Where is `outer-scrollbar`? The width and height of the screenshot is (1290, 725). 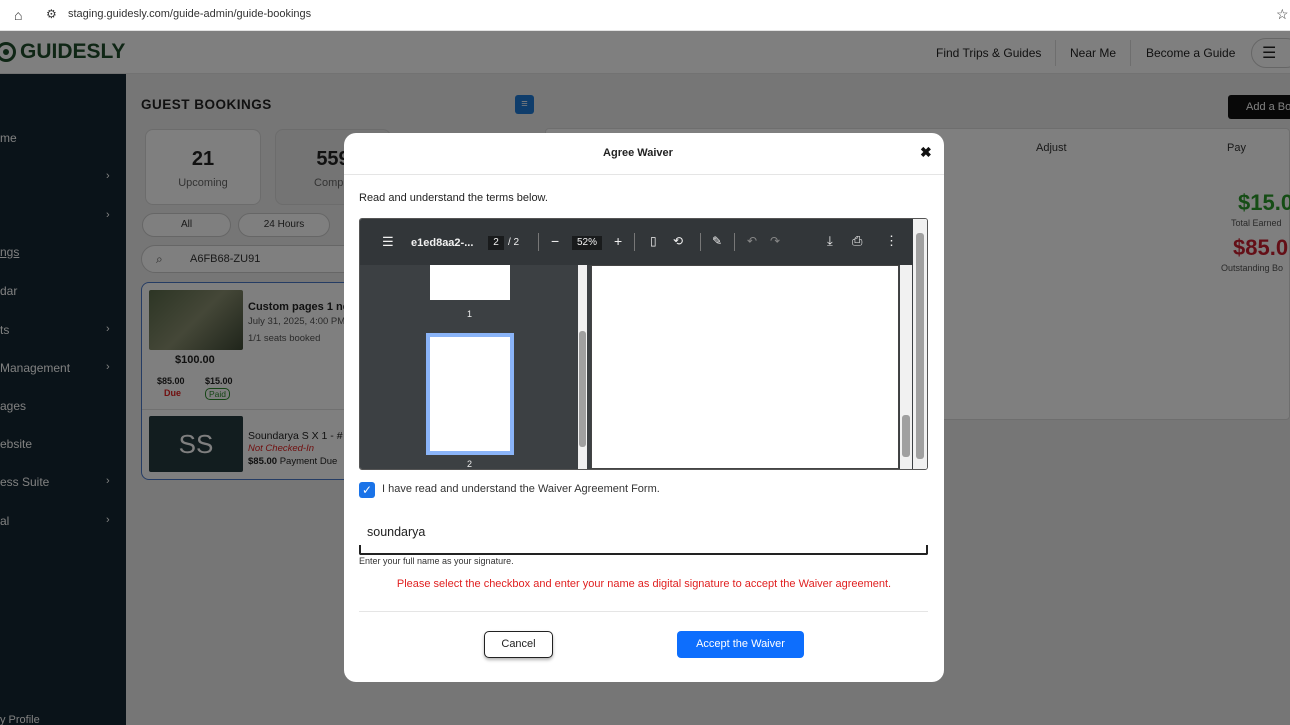
outer-scrollbar is located at coordinates (920, 344).